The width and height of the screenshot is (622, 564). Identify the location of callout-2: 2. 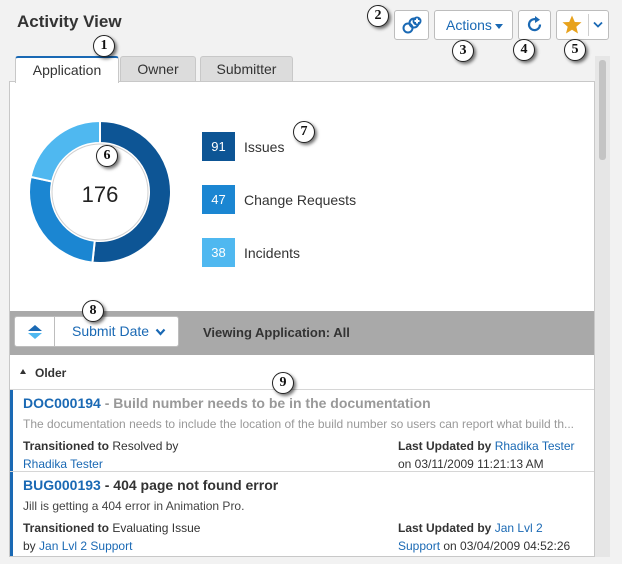
(378, 16).